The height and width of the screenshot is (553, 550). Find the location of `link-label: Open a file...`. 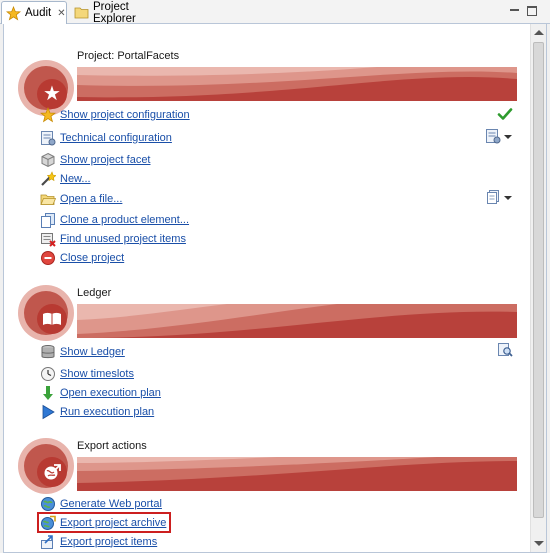

link-label: Open a file... is located at coordinates (91, 199).